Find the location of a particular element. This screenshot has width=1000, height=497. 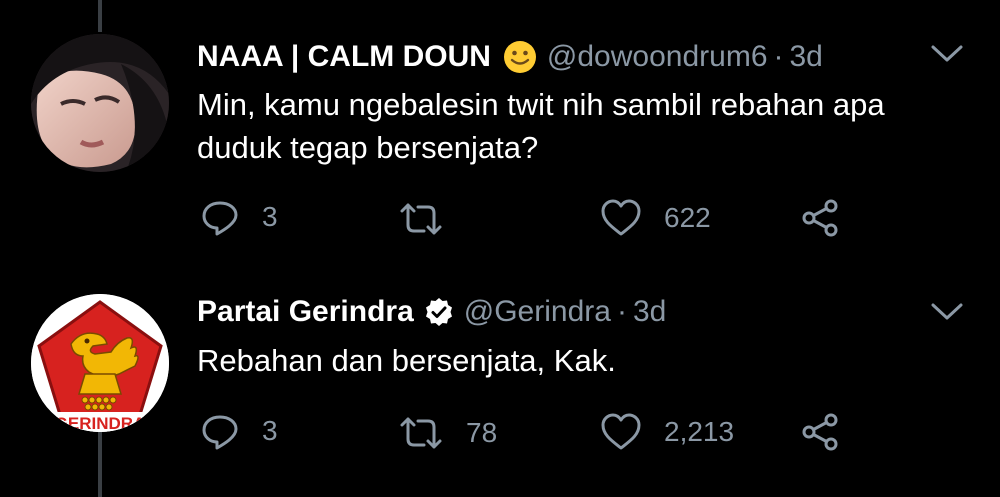

like-button: 2,213 is located at coordinates (667, 432).